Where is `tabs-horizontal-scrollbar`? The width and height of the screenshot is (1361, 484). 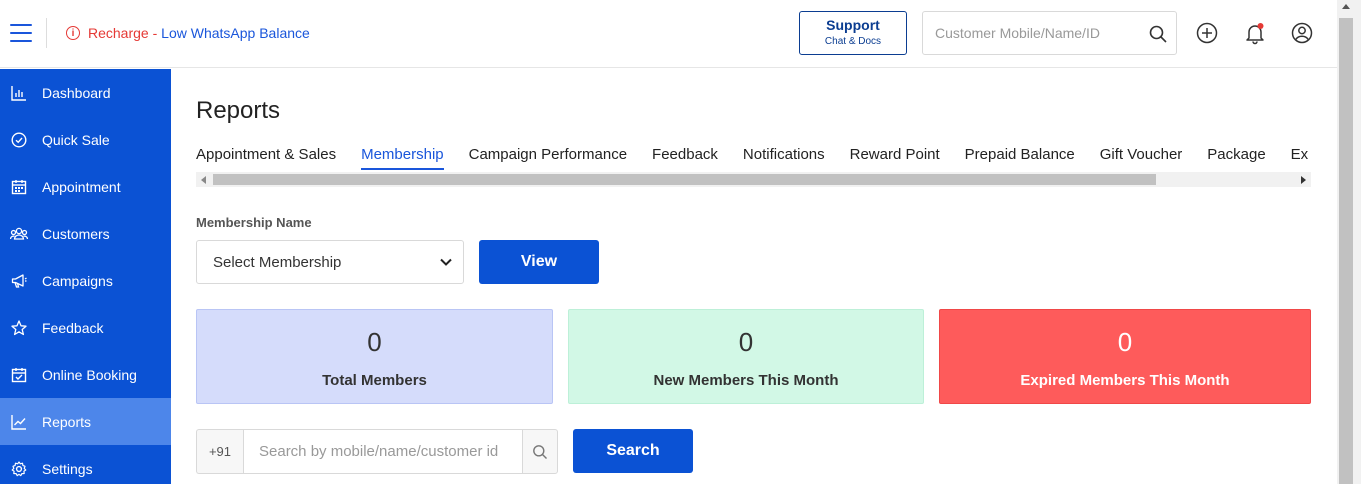
tabs-horizontal-scrollbar is located at coordinates (753, 179).